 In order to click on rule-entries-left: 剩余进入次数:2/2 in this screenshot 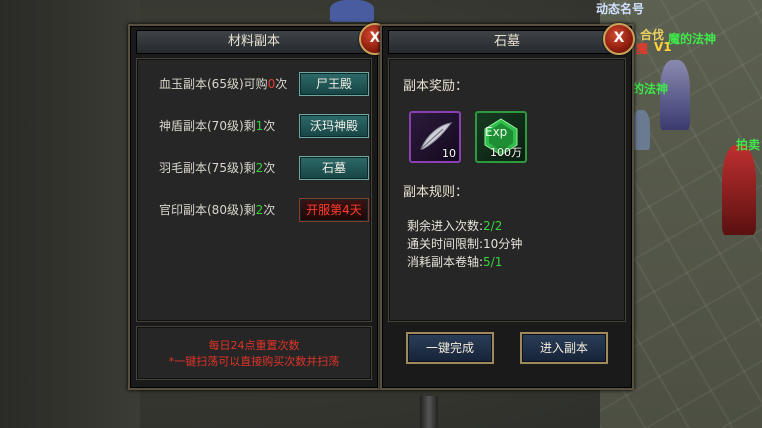, I will do `click(454, 225)`.